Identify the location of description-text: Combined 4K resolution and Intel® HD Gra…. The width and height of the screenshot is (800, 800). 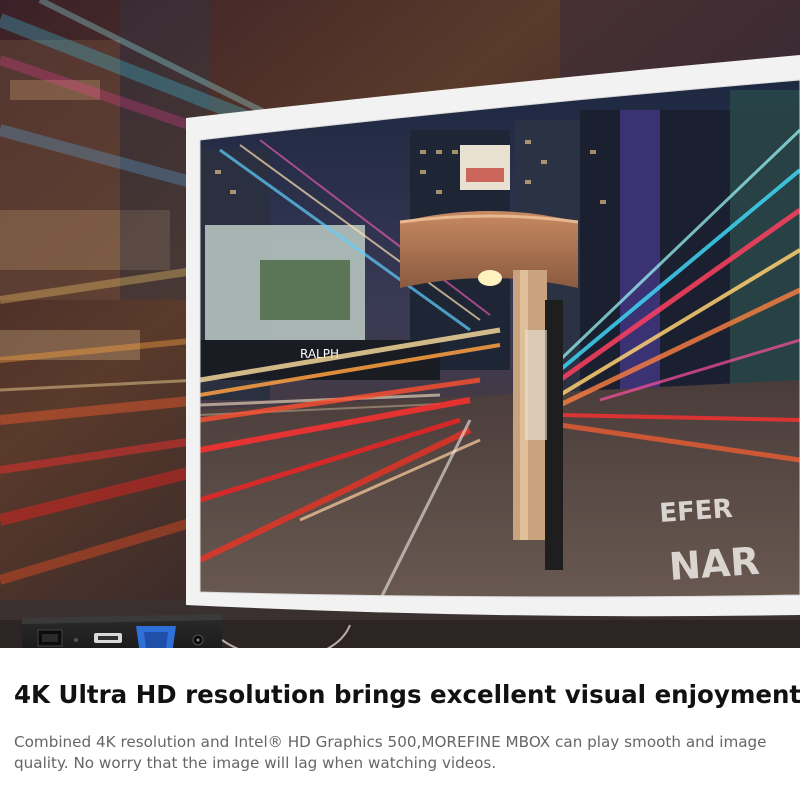
(390, 752).